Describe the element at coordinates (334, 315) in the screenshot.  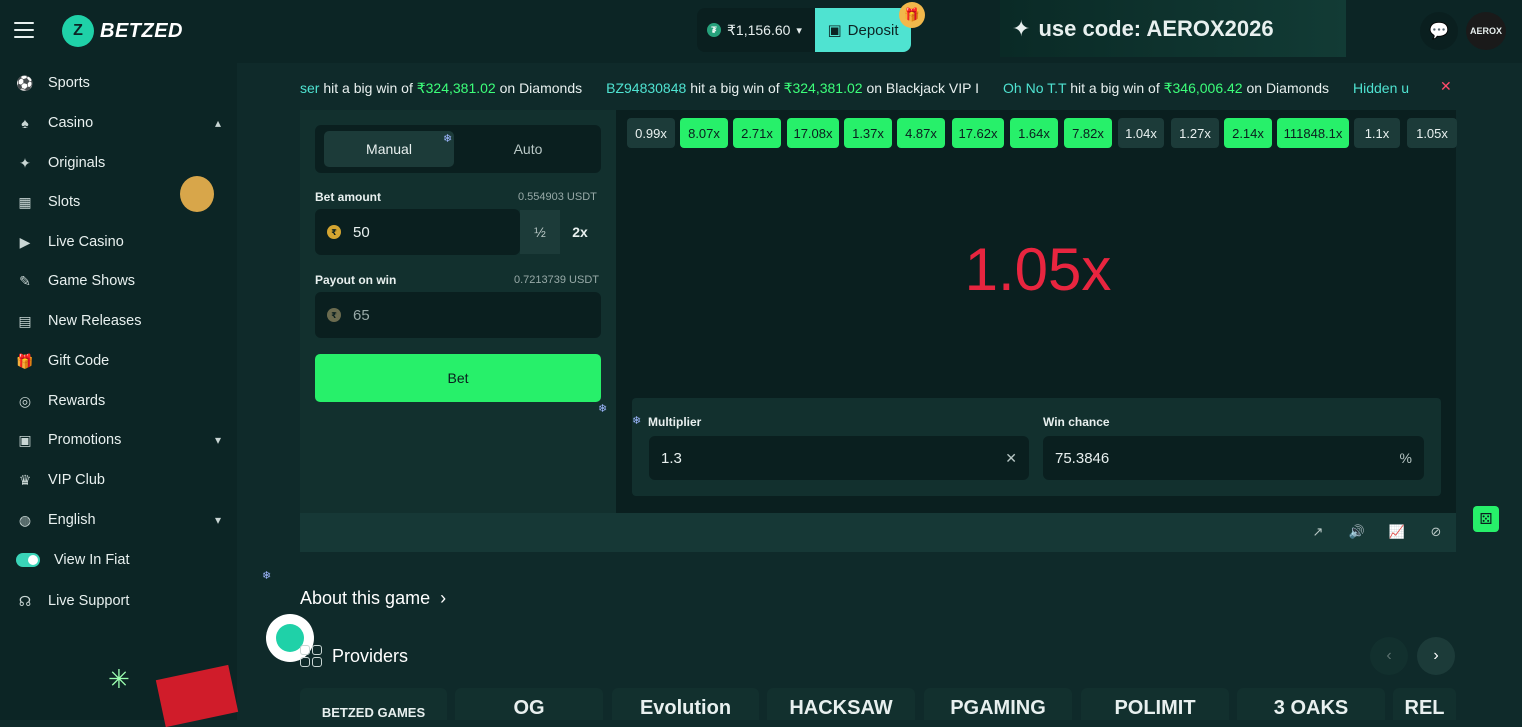
I see `coin-icon: ₹` at that location.